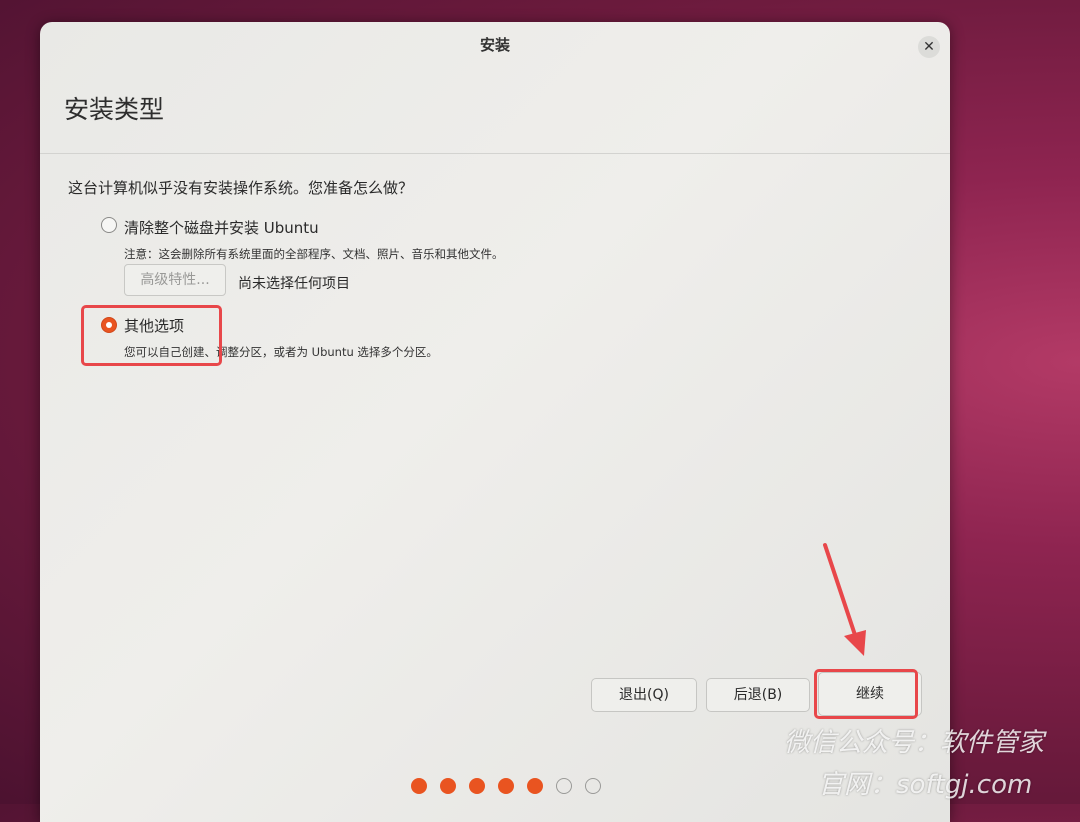 The height and width of the screenshot is (822, 1080). I want to click on quit-button: 退出(Q), so click(644, 695).